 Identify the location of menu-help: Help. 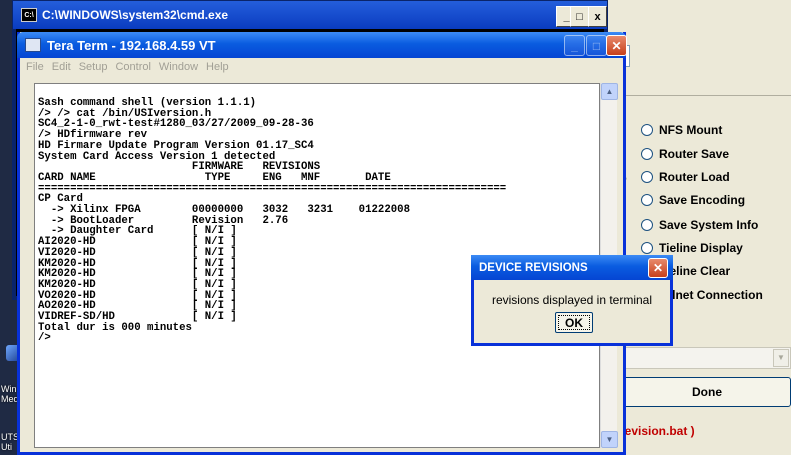
(217, 67).